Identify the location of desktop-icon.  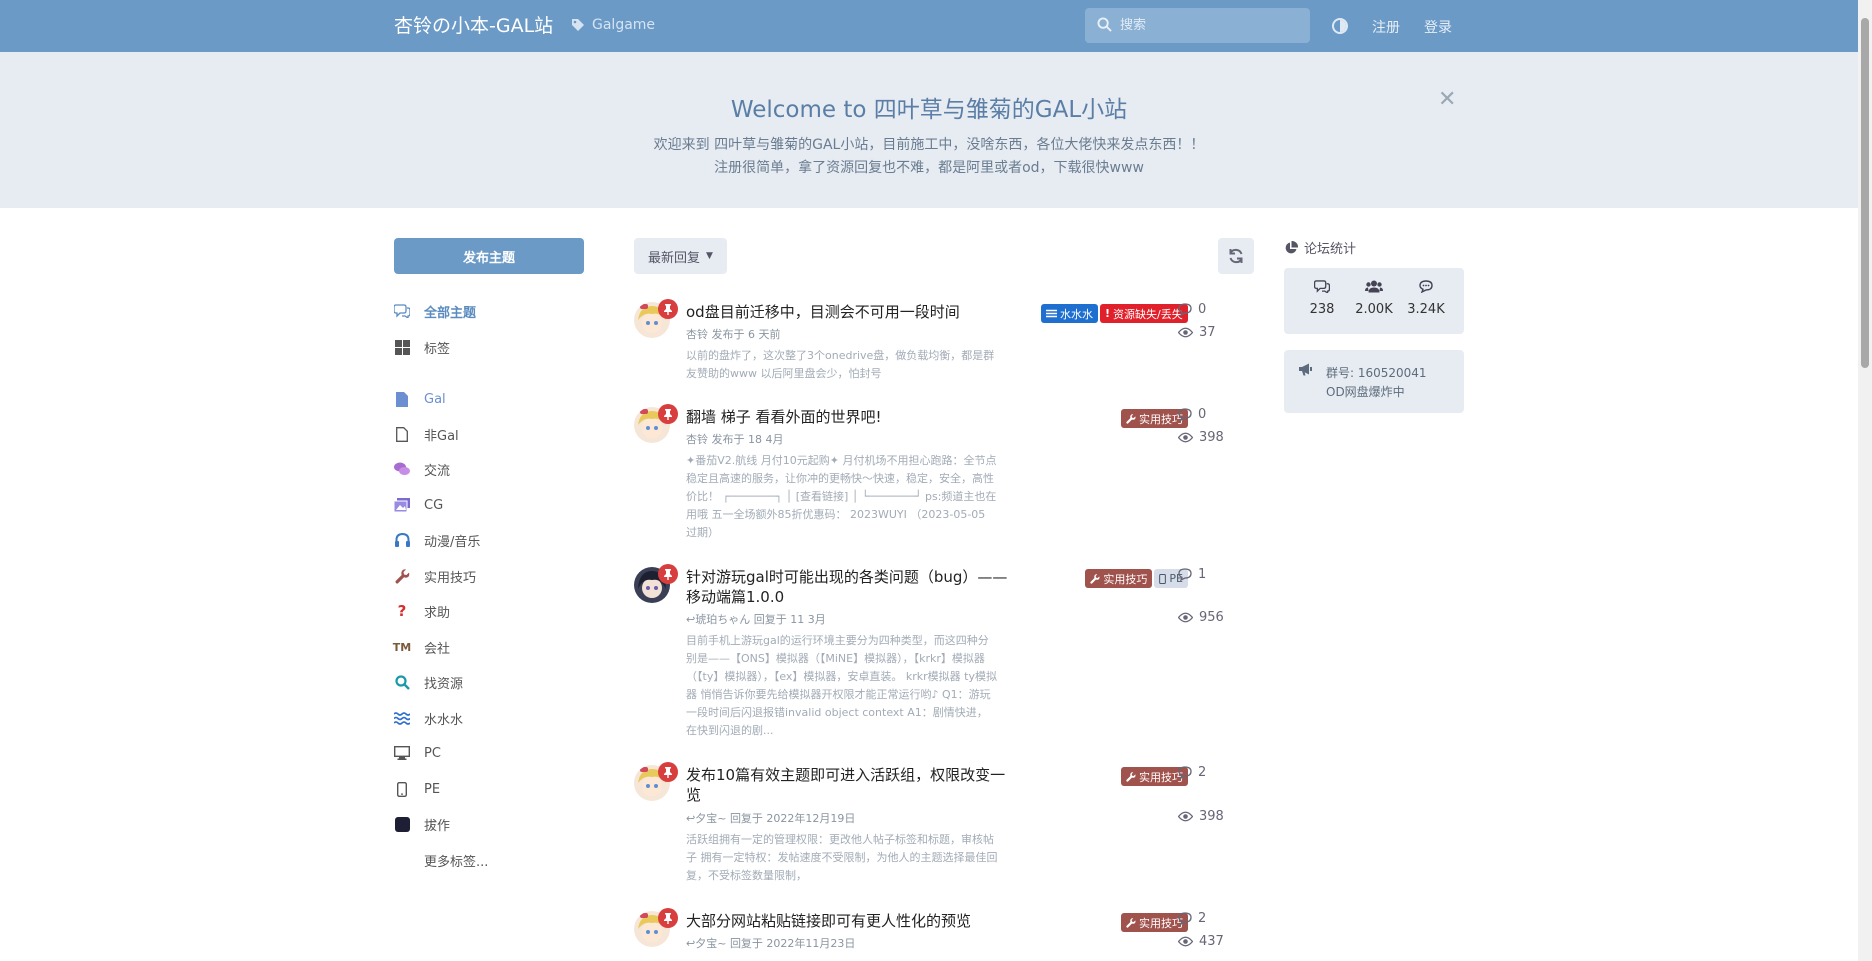
(402, 753).